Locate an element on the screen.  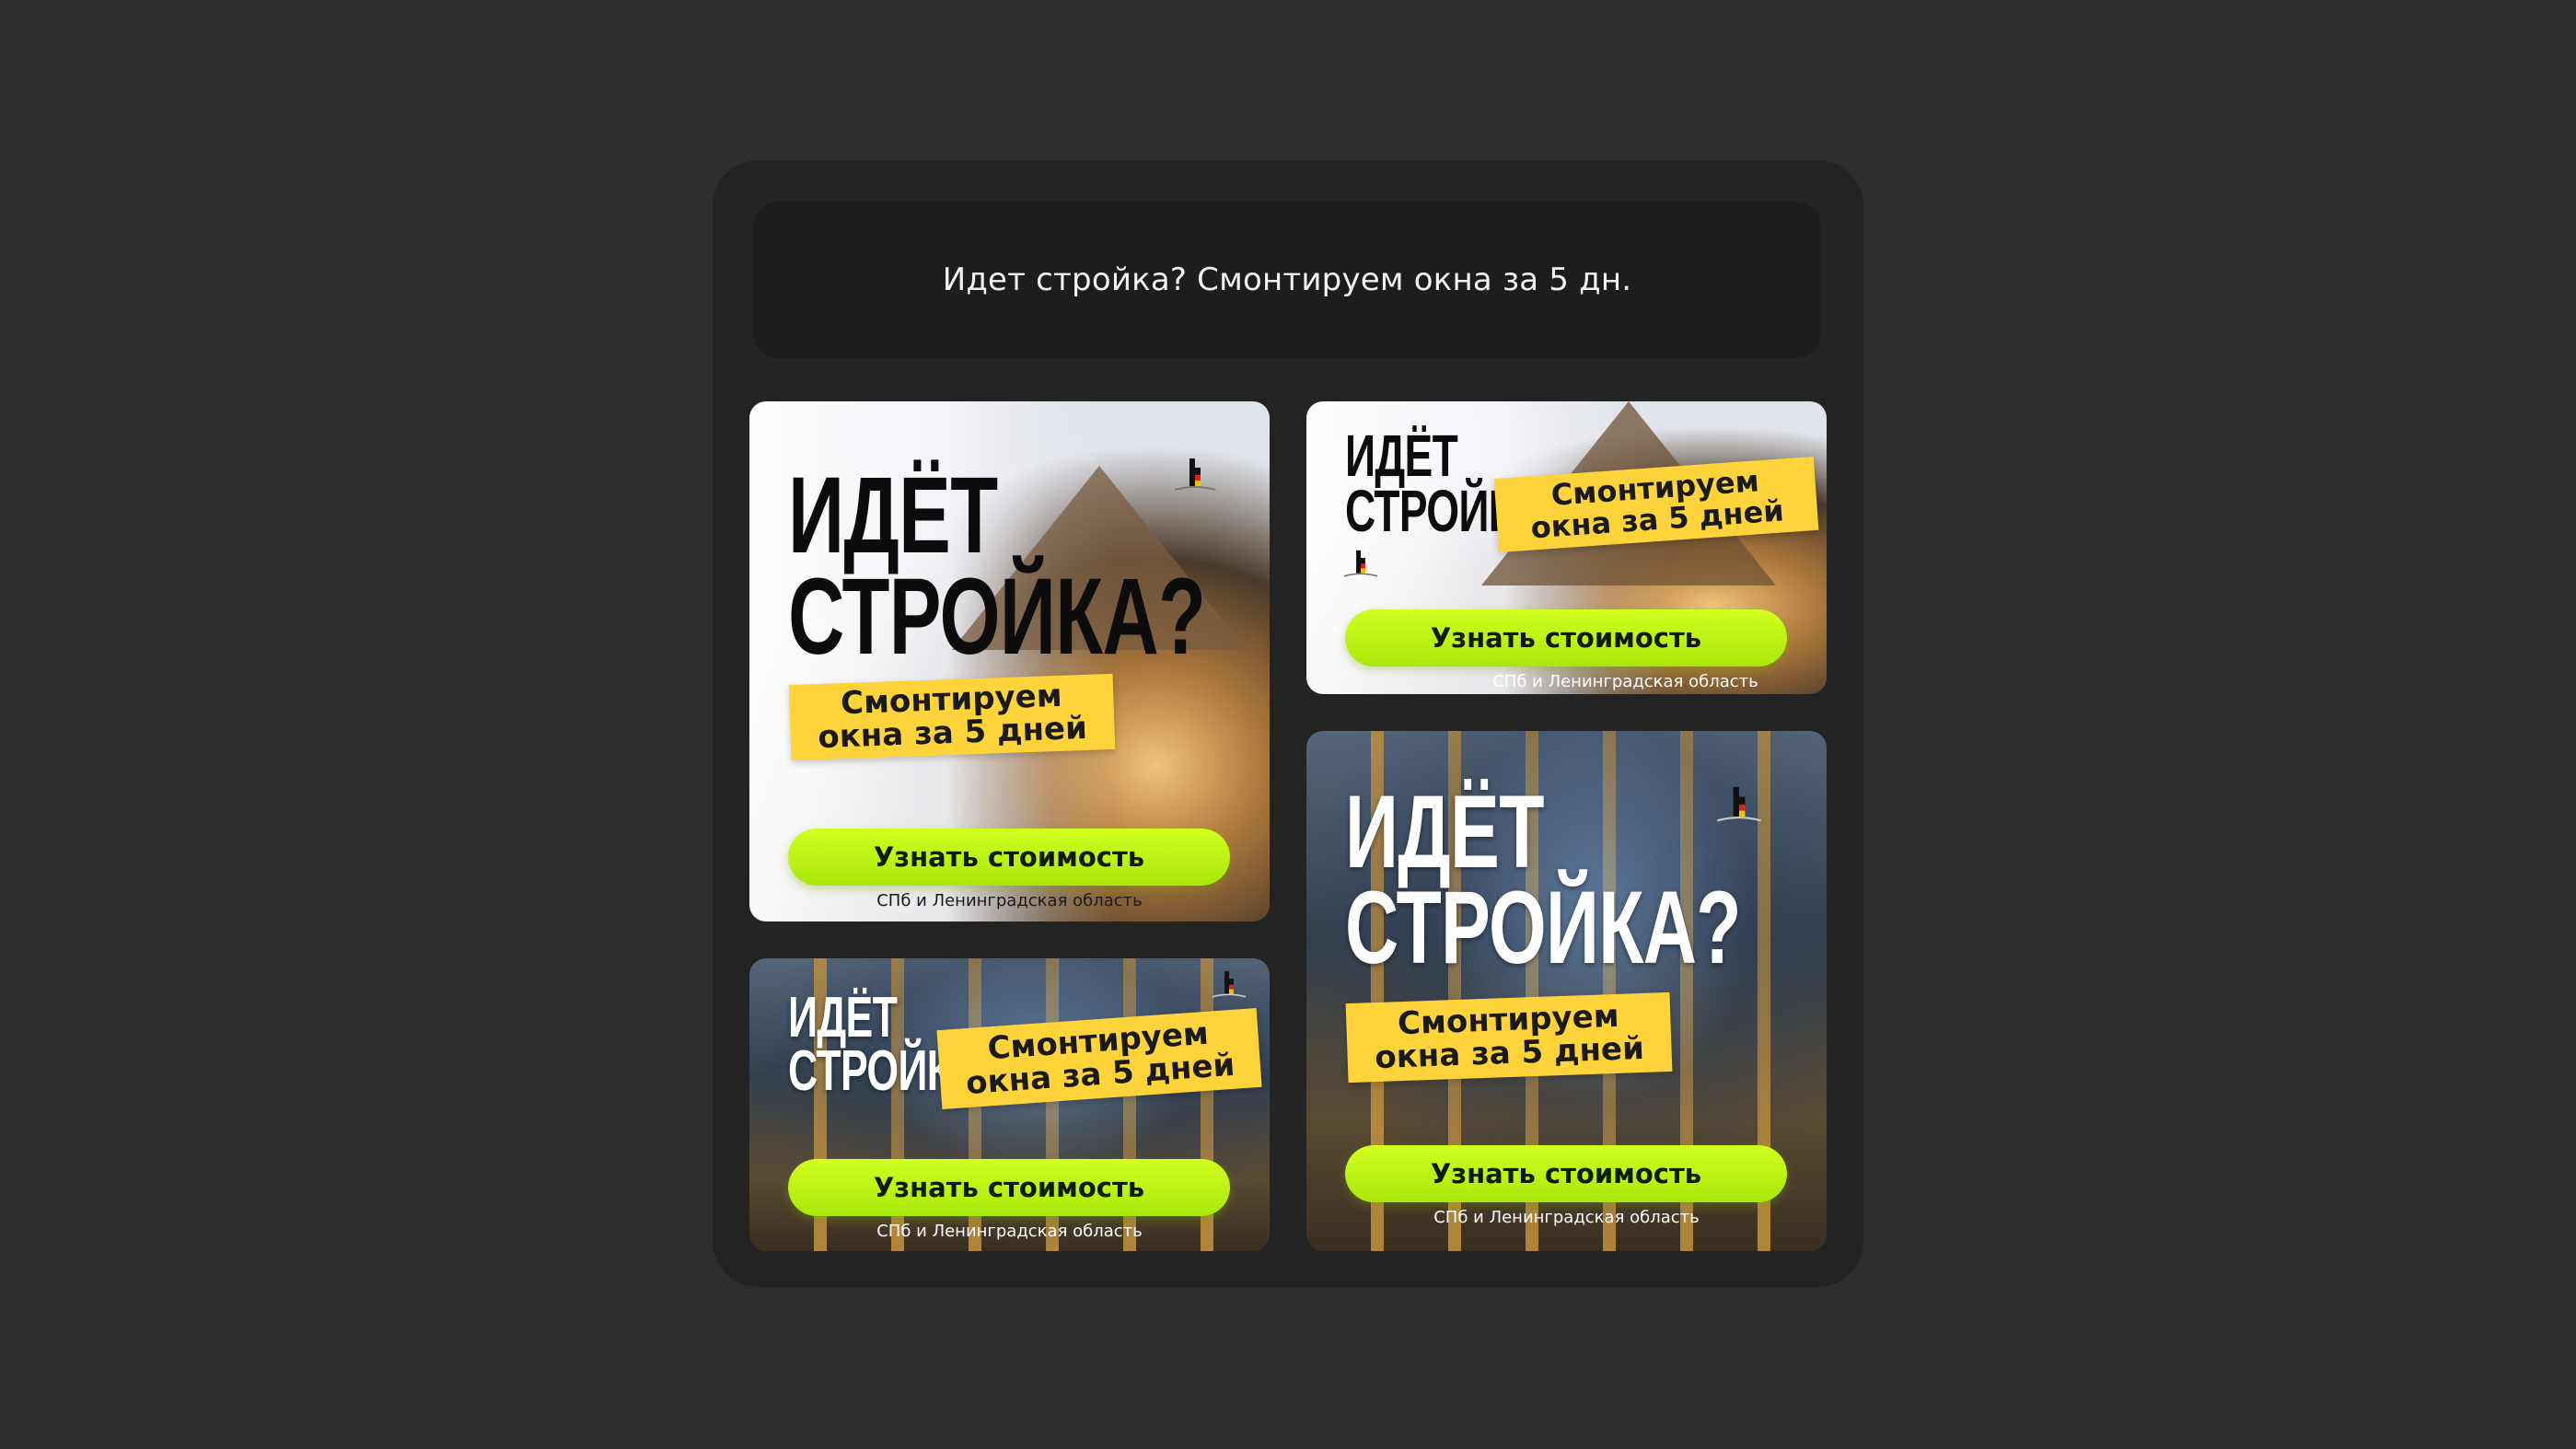
ad-caption-text: Идет стройка? Смонтируем окна за 5 дн. is located at coordinates (1287, 279).